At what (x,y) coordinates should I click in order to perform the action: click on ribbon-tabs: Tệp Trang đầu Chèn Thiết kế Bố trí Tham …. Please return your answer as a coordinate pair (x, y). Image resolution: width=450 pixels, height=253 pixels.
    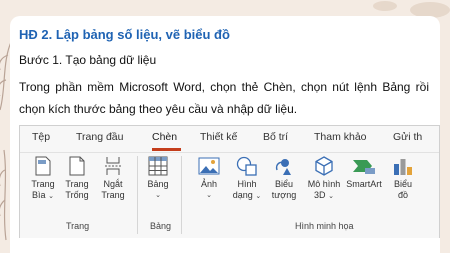
    Looking at the image, I should click on (229, 139).